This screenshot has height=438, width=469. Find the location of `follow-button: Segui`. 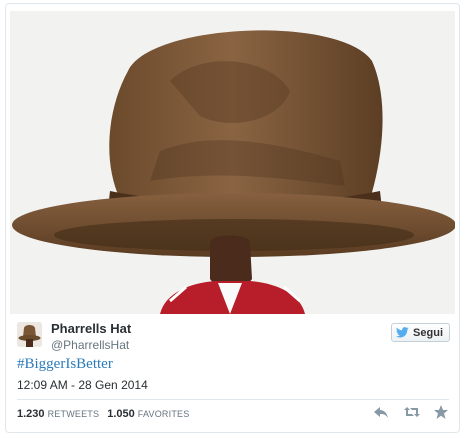

follow-button: Segui is located at coordinates (420, 332).